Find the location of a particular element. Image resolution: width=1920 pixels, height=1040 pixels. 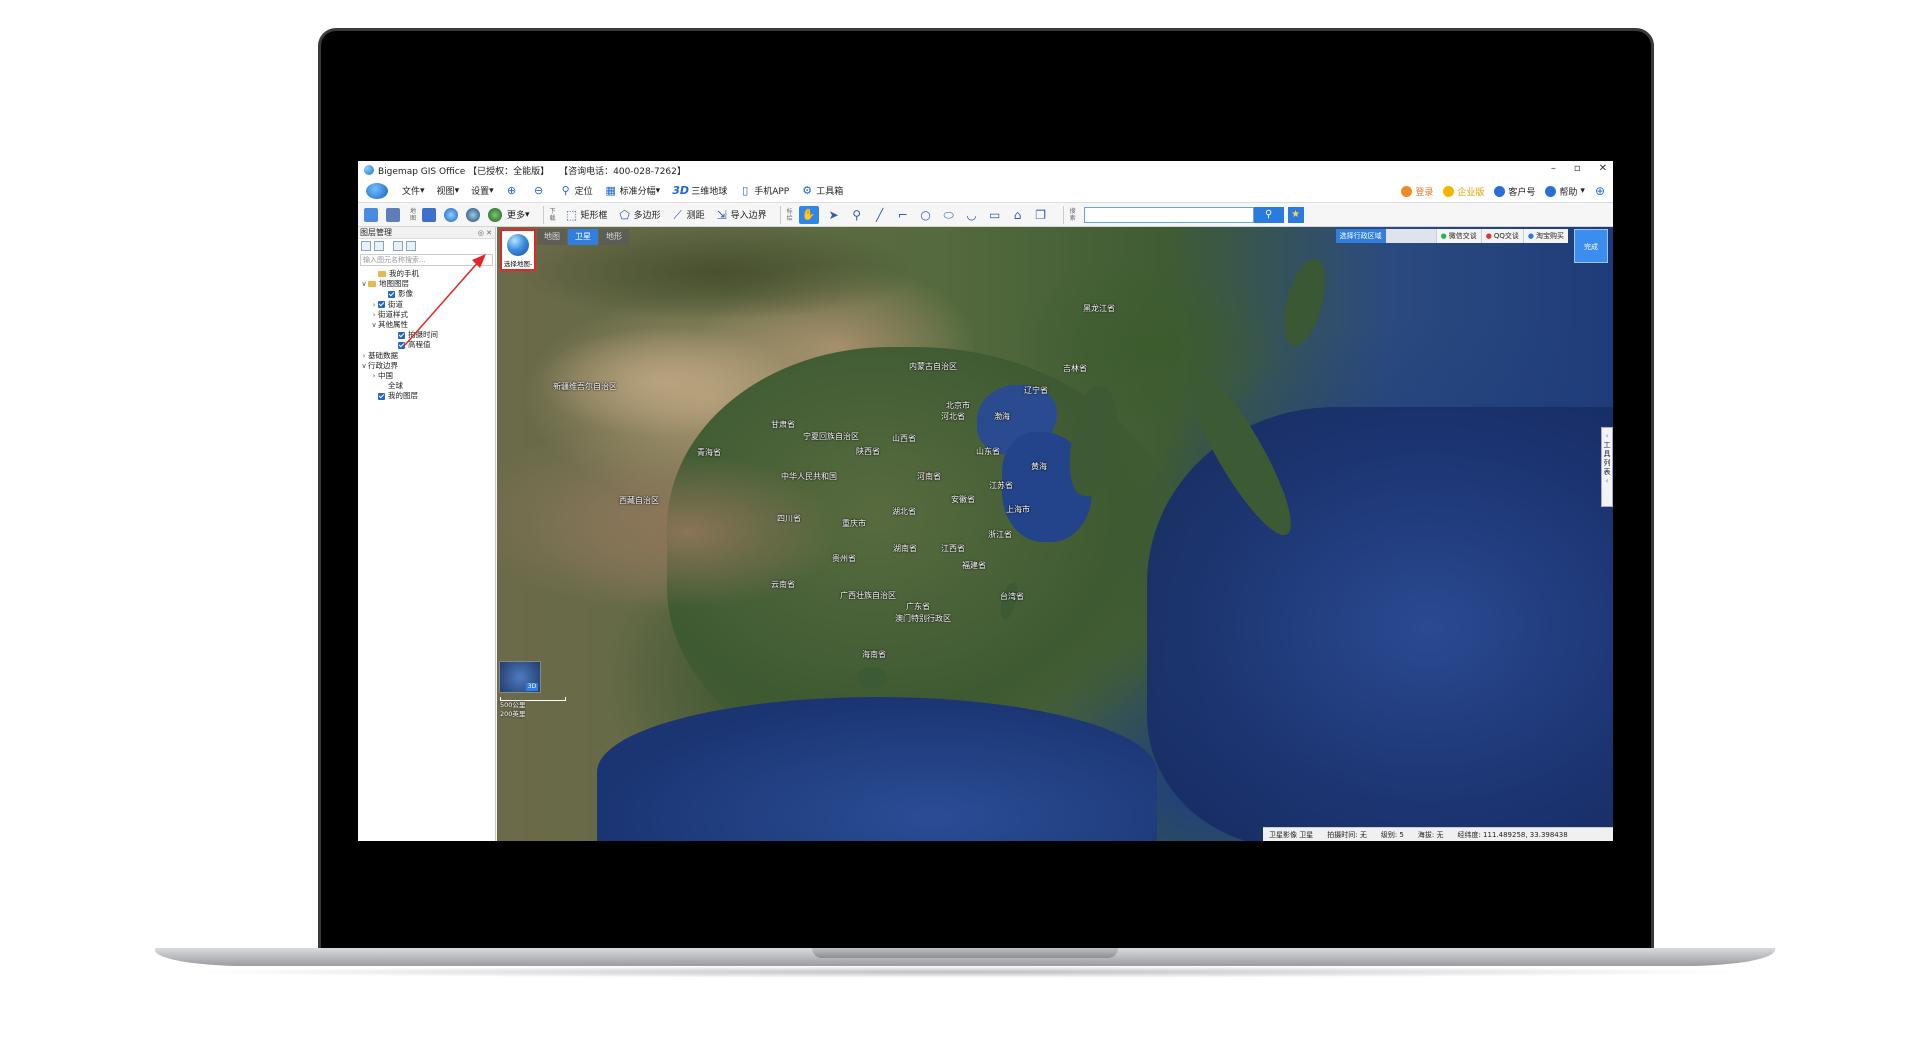

tree-item: ∨ 行政边界 is located at coordinates (426, 366).